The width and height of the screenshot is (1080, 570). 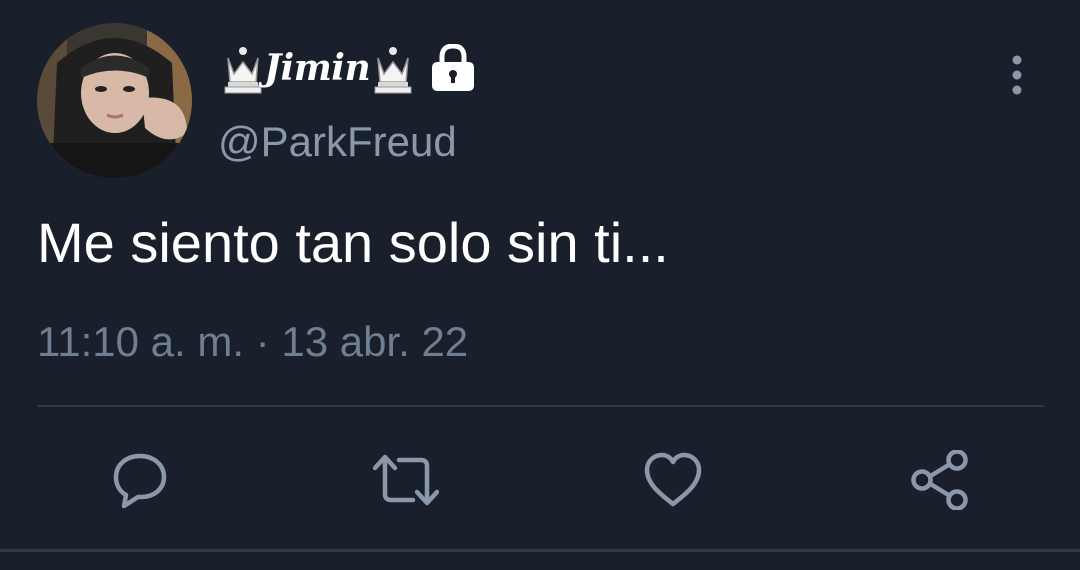 I want to click on reply-button, so click(x=140, y=480).